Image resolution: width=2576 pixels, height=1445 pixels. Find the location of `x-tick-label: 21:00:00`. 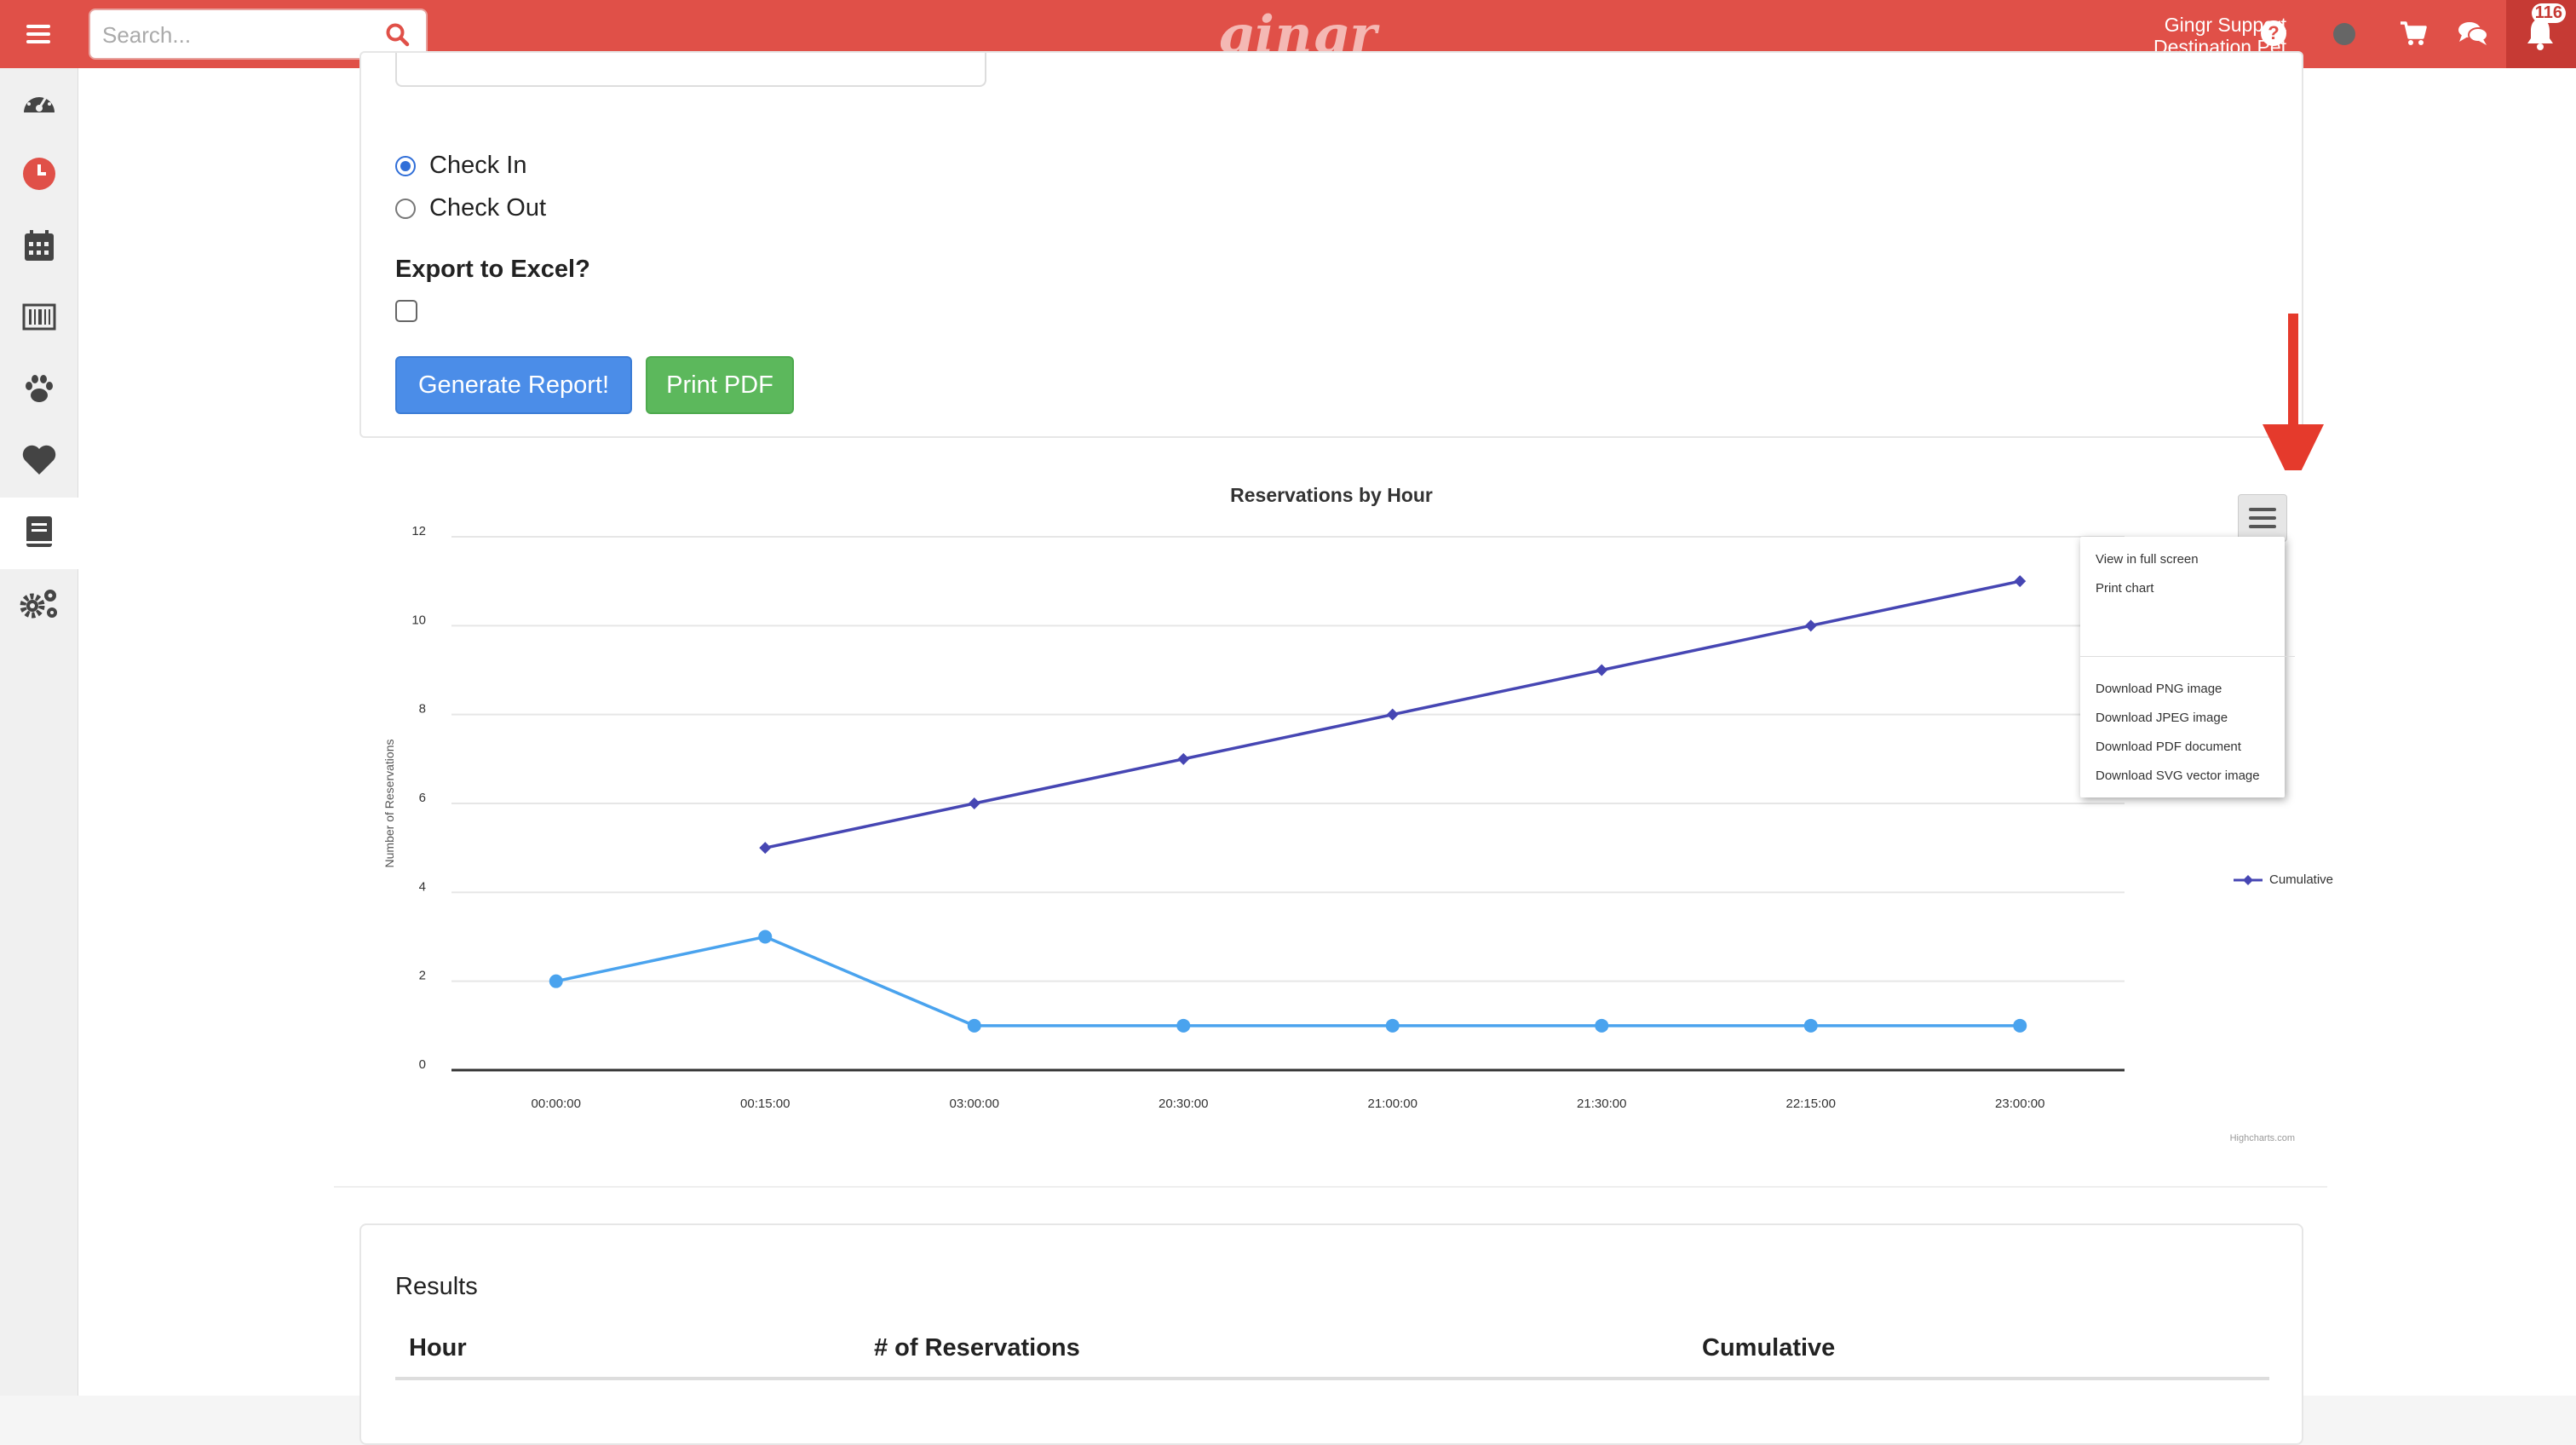

x-tick-label: 21:00:00 is located at coordinates (1393, 1104).